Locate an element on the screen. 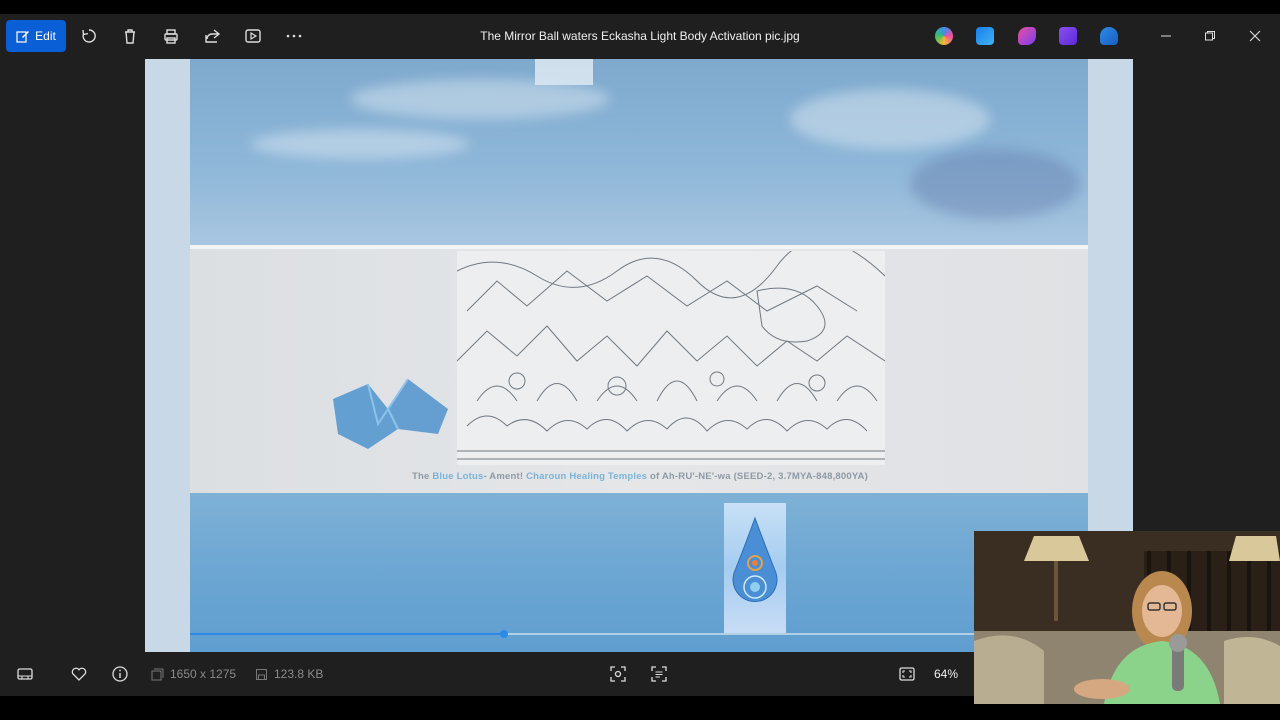  crystal-image is located at coordinates (392, 418).